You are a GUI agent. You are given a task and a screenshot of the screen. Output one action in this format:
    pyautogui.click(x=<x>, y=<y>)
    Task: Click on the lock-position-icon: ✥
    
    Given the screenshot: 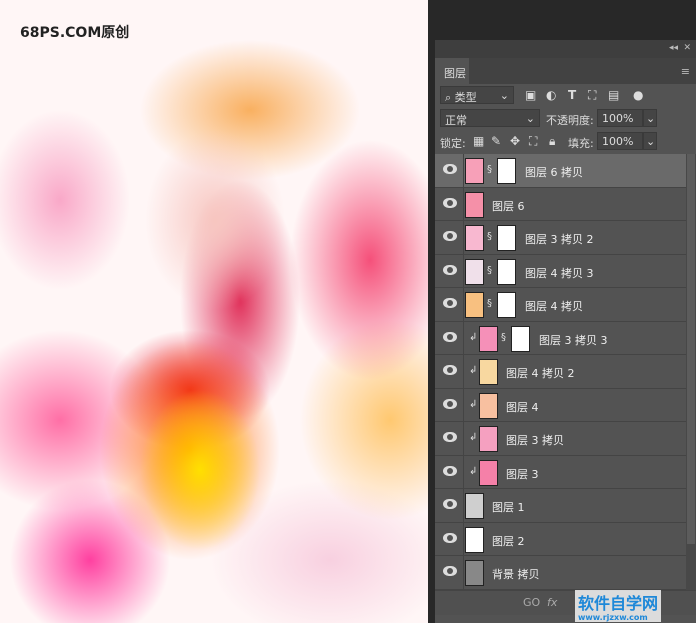 What is the action you would take?
    pyautogui.click(x=515, y=141)
    